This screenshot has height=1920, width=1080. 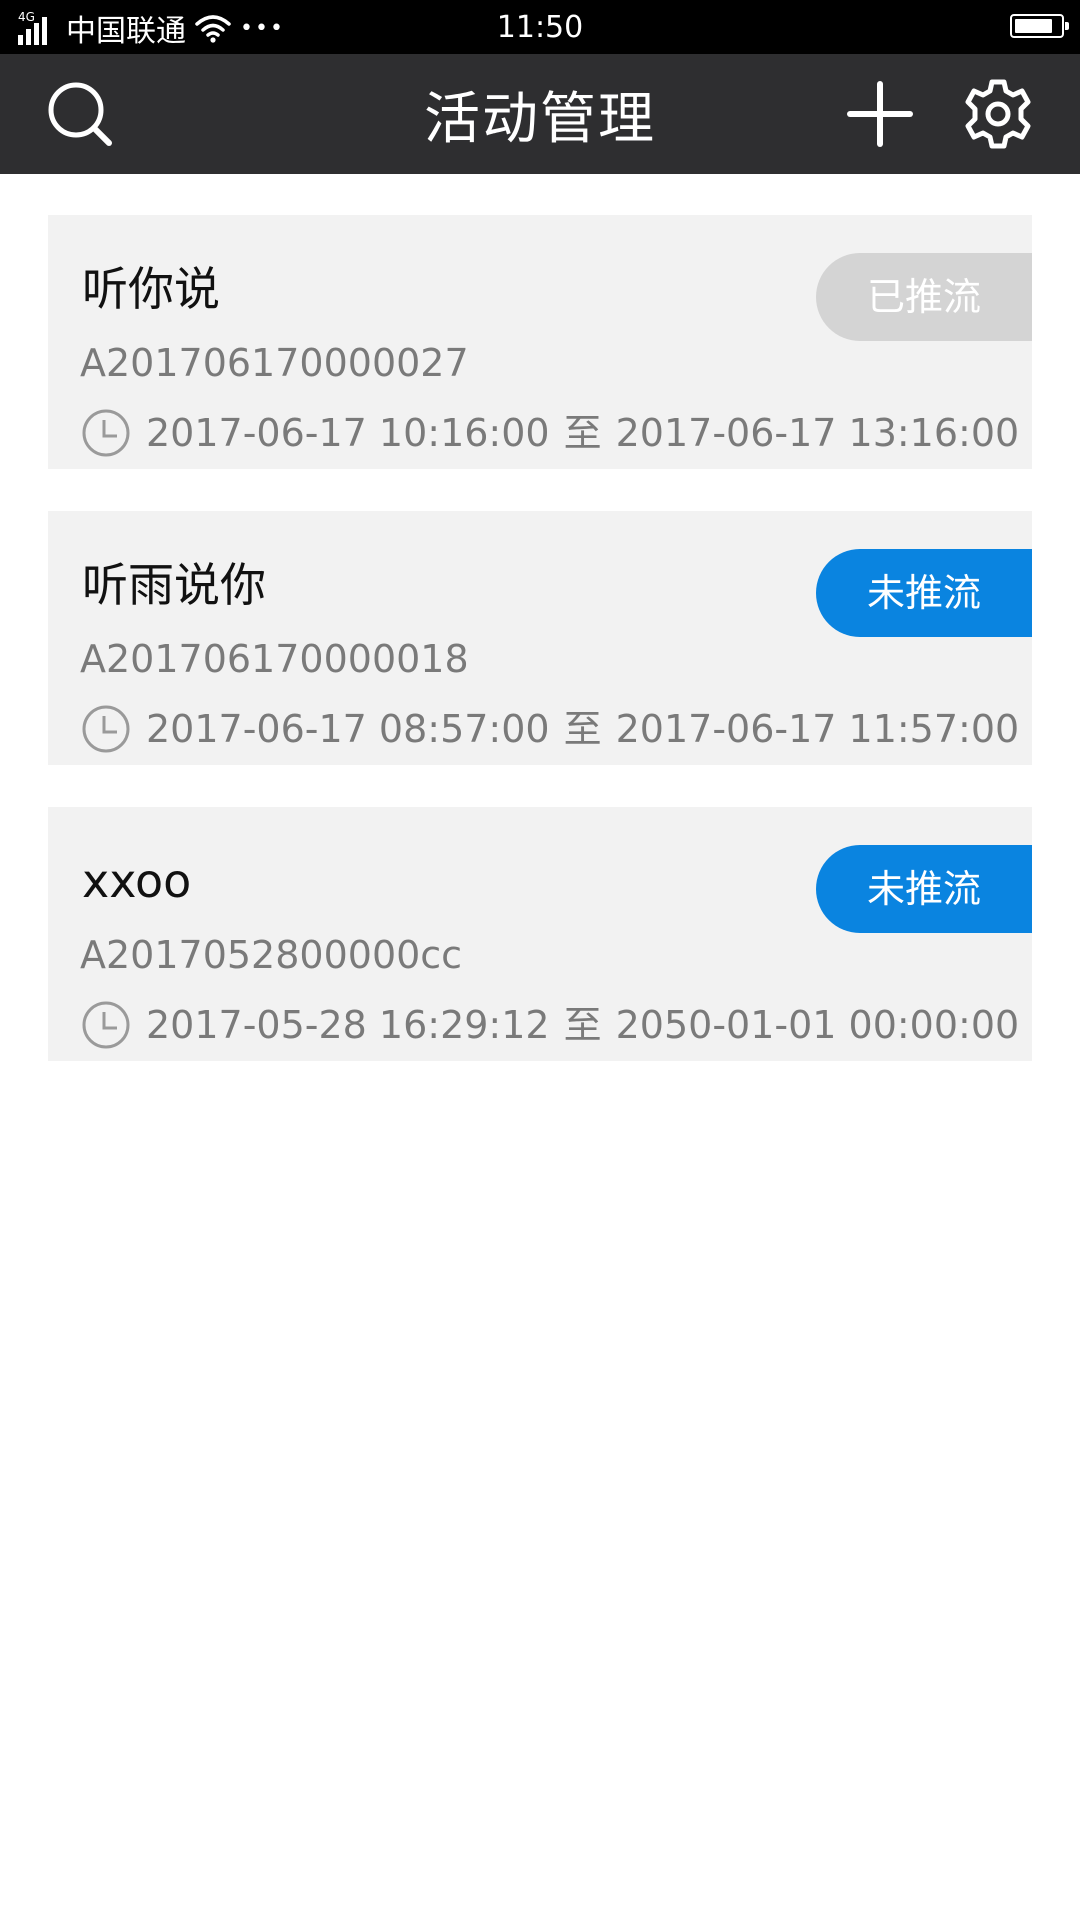 What do you see at coordinates (880, 114) in the screenshot?
I see `plus-icon` at bounding box center [880, 114].